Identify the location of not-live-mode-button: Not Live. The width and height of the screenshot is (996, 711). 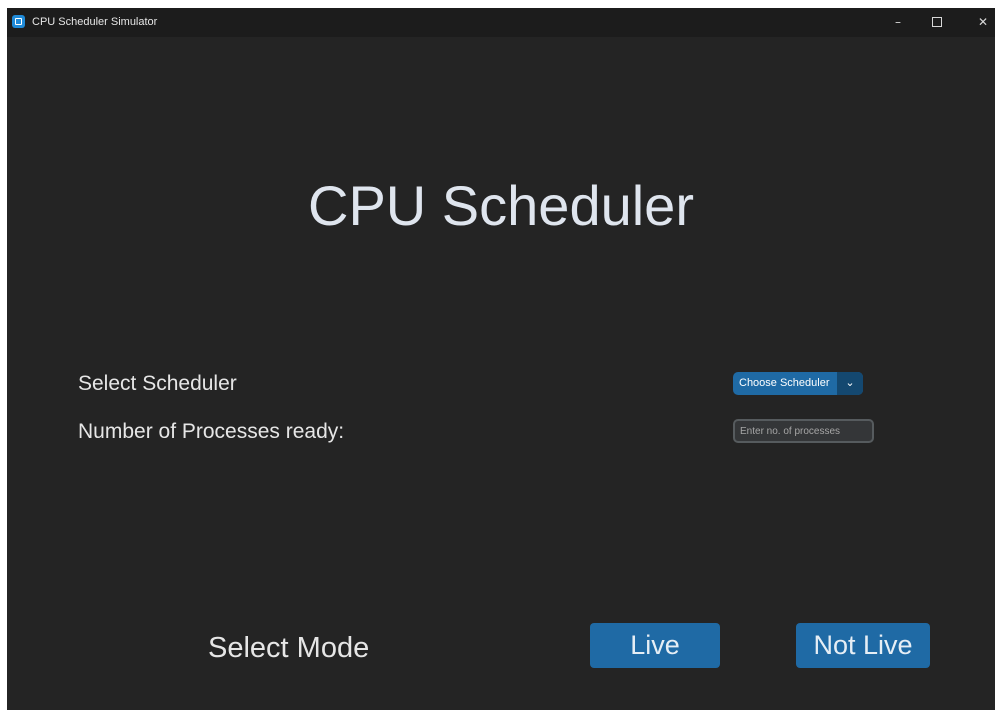
(863, 645).